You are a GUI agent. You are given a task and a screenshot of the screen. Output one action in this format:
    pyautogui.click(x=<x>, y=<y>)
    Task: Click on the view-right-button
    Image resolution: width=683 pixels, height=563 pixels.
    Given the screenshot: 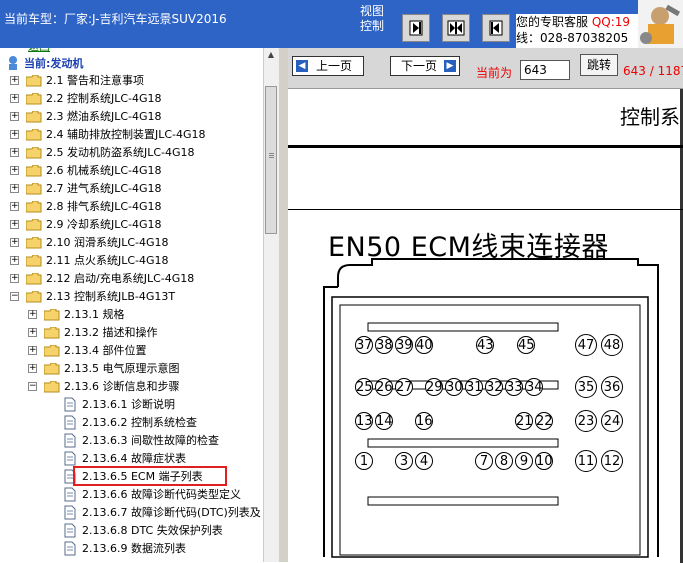 What is the action you would take?
    pyautogui.click(x=416, y=28)
    